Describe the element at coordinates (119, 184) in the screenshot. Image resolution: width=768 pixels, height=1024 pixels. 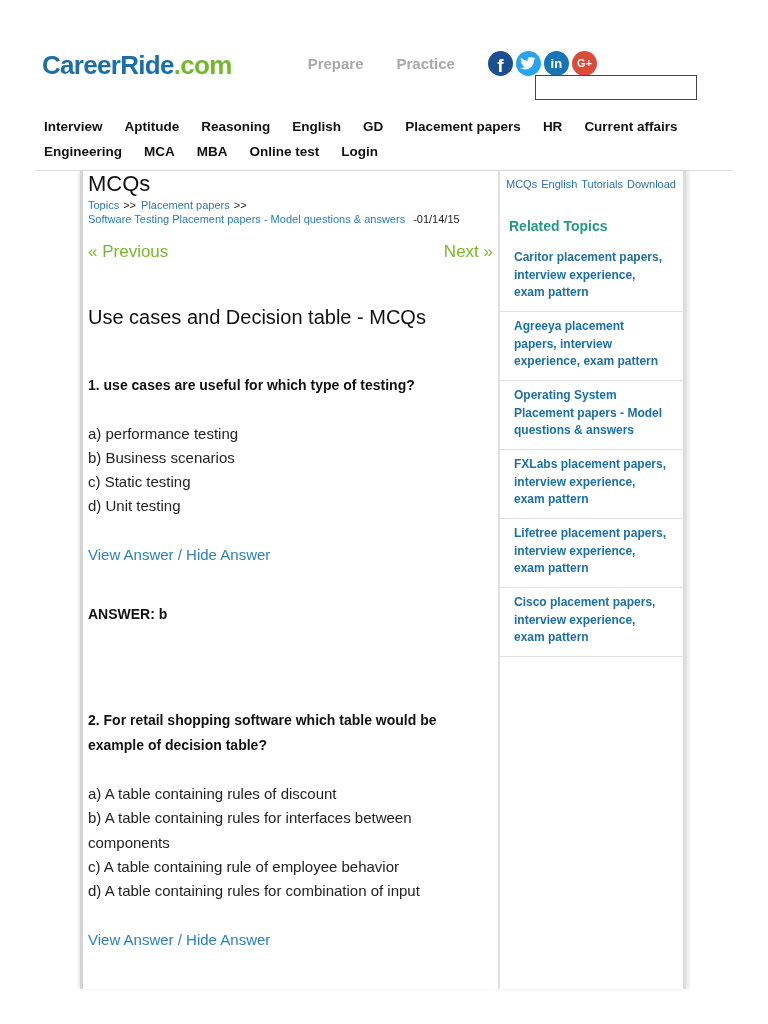
I see `section-title: MCQs` at that location.